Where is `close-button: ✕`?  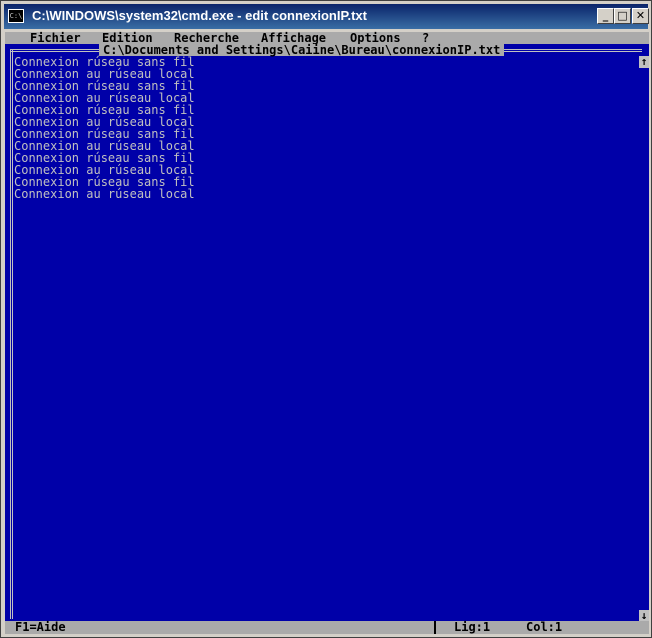 close-button: ✕ is located at coordinates (640, 16).